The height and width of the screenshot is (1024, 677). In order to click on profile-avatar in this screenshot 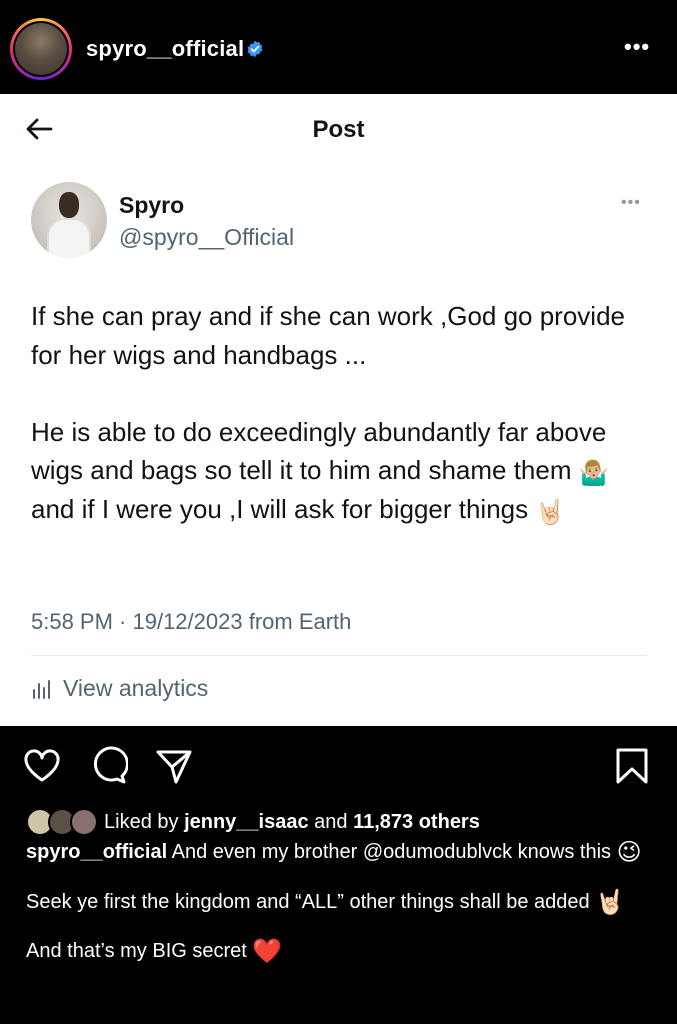, I will do `click(41, 49)`.